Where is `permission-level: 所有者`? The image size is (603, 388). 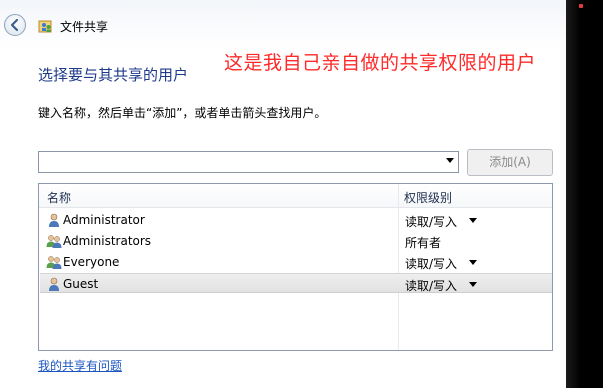
permission-level: 所有者 is located at coordinates (423, 243).